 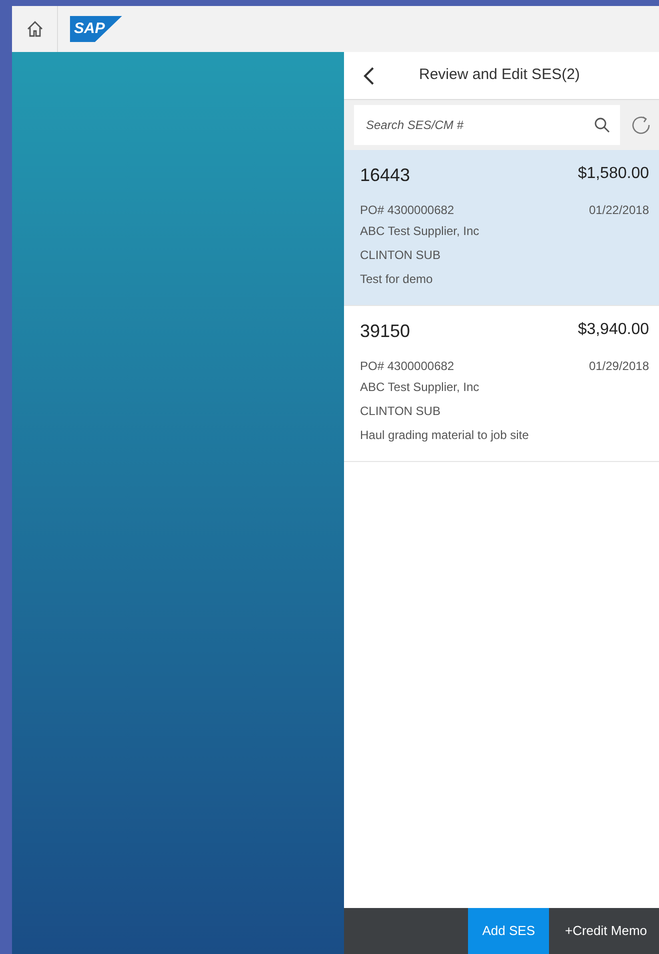 I want to click on panel-title: Review and Edit SES(2), so click(x=499, y=75).